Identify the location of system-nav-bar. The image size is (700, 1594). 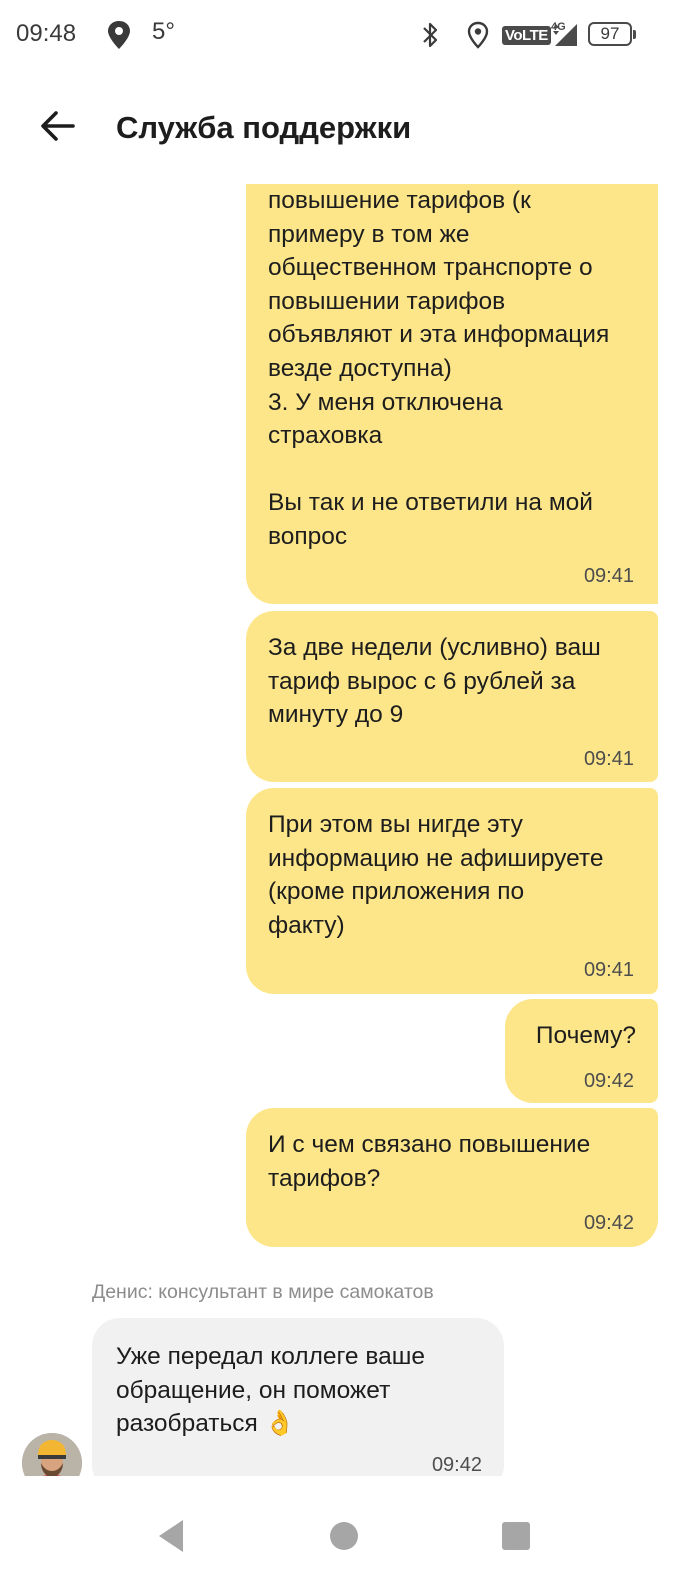
(350, 1535).